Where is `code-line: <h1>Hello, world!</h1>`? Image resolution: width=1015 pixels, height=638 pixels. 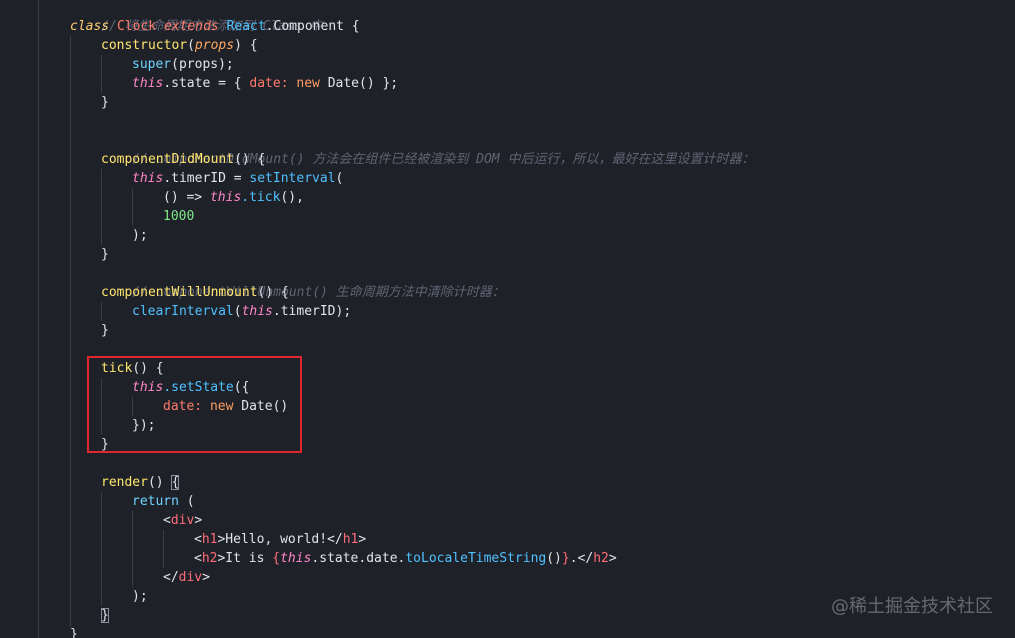 code-line: <h1>Hello, world!</h1> is located at coordinates (280, 539).